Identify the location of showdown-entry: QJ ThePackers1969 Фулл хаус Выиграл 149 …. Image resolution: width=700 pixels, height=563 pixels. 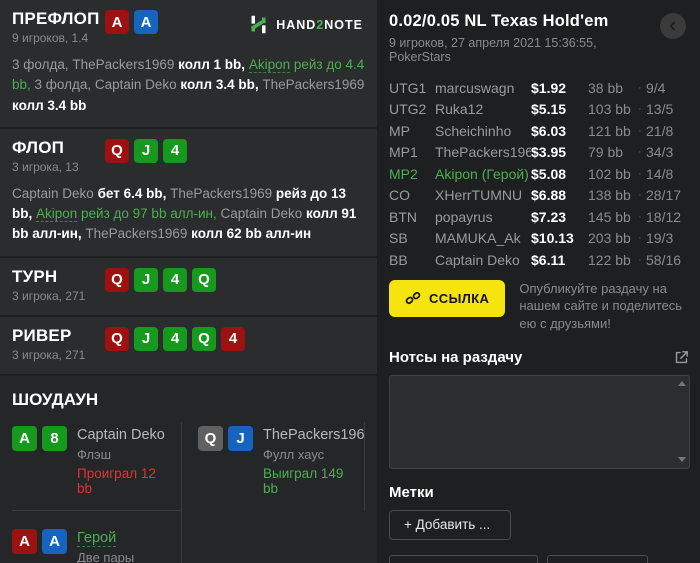
(273, 466).